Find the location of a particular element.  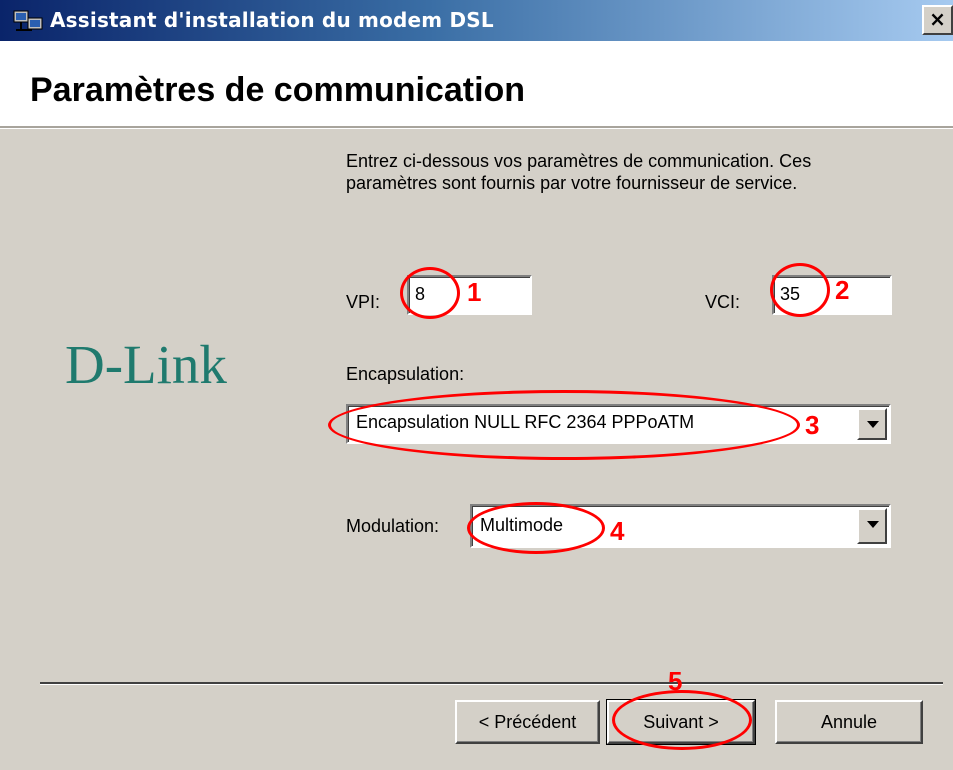

title-bar: Assistant d'installation du modem DSL × is located at coordinates (476, 20).